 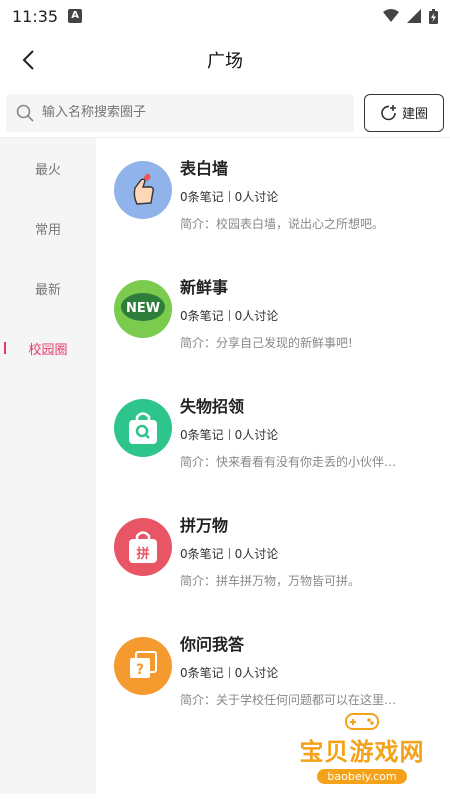 I want to click on circle-description: 简介：校园表白墙，说出心之所想吧。, so click(x=282, y=224).